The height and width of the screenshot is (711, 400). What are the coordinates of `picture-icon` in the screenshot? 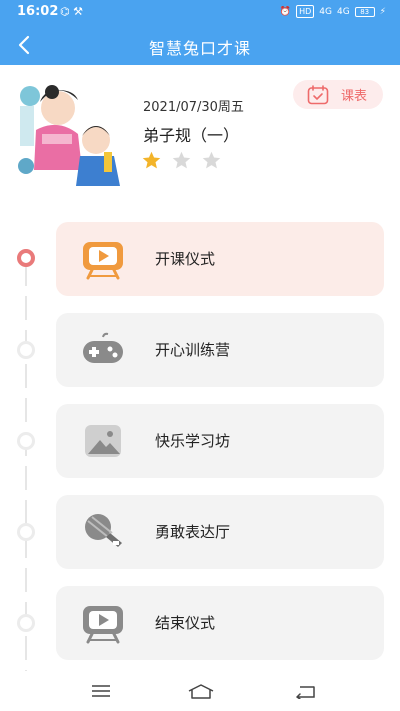 It's located at (103, 441).